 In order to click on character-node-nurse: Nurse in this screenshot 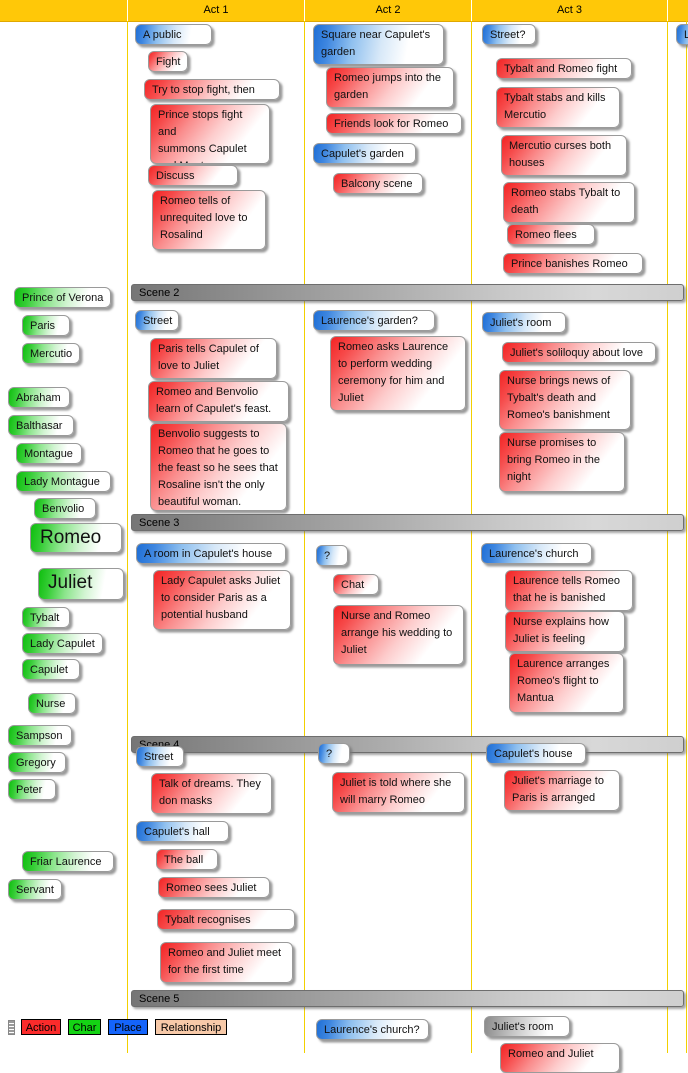, I will do `click(52, 703)`.